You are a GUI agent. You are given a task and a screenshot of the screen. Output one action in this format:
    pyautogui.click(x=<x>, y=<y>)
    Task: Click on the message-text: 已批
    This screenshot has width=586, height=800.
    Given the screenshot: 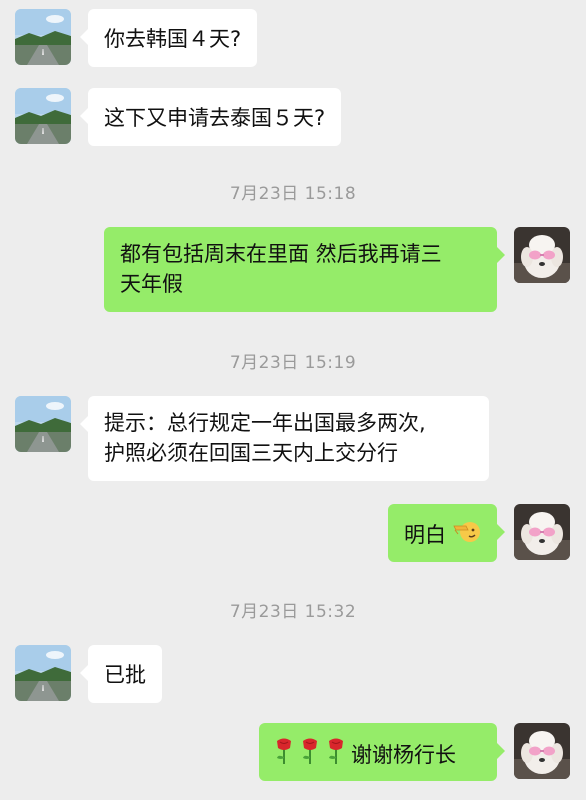 What is the action you would take?
    pyautogui.click(x=125, y=675)
    